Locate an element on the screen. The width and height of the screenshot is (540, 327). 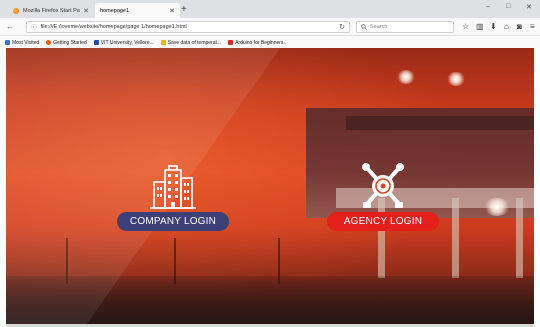
tab-firefox-start: Mozilla Firefox Start Page ✕ is located at coordinates (51, 10).